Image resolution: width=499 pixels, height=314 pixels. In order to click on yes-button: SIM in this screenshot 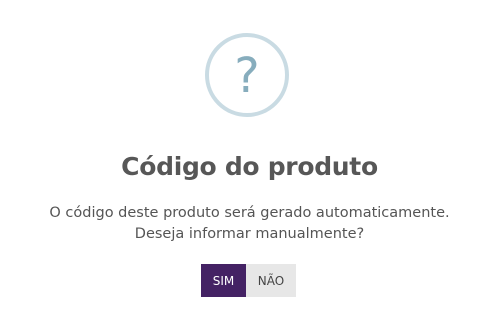, I will do `click(223, 280)`.